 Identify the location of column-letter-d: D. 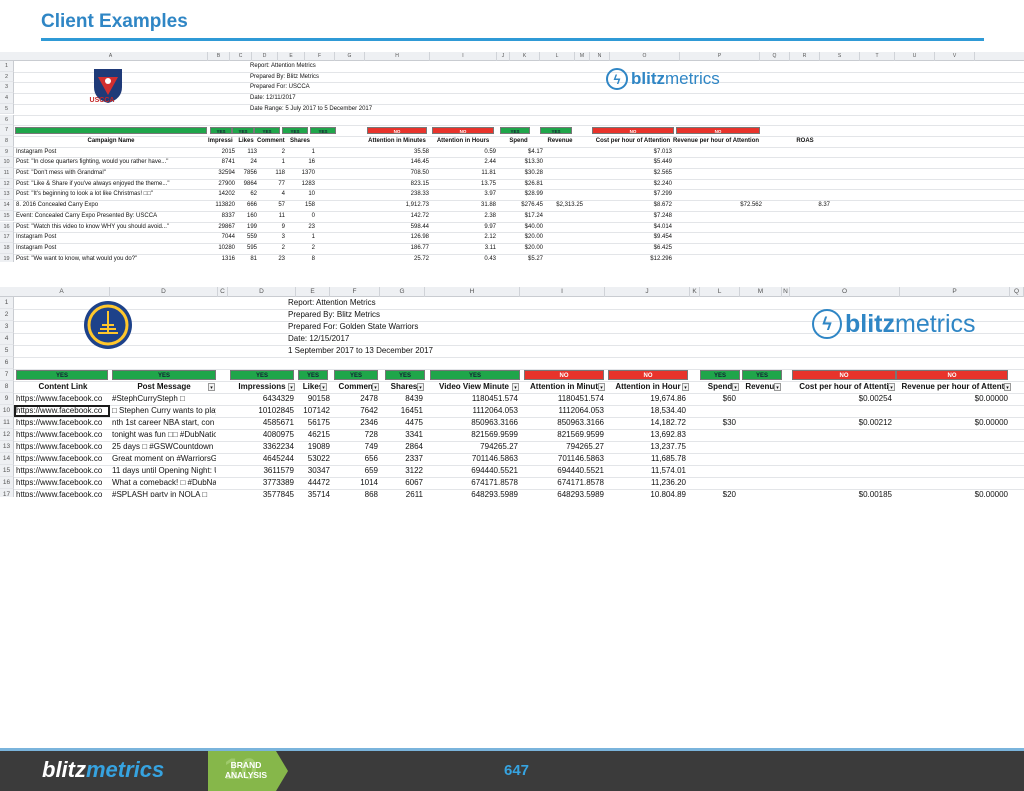
(265, 56).